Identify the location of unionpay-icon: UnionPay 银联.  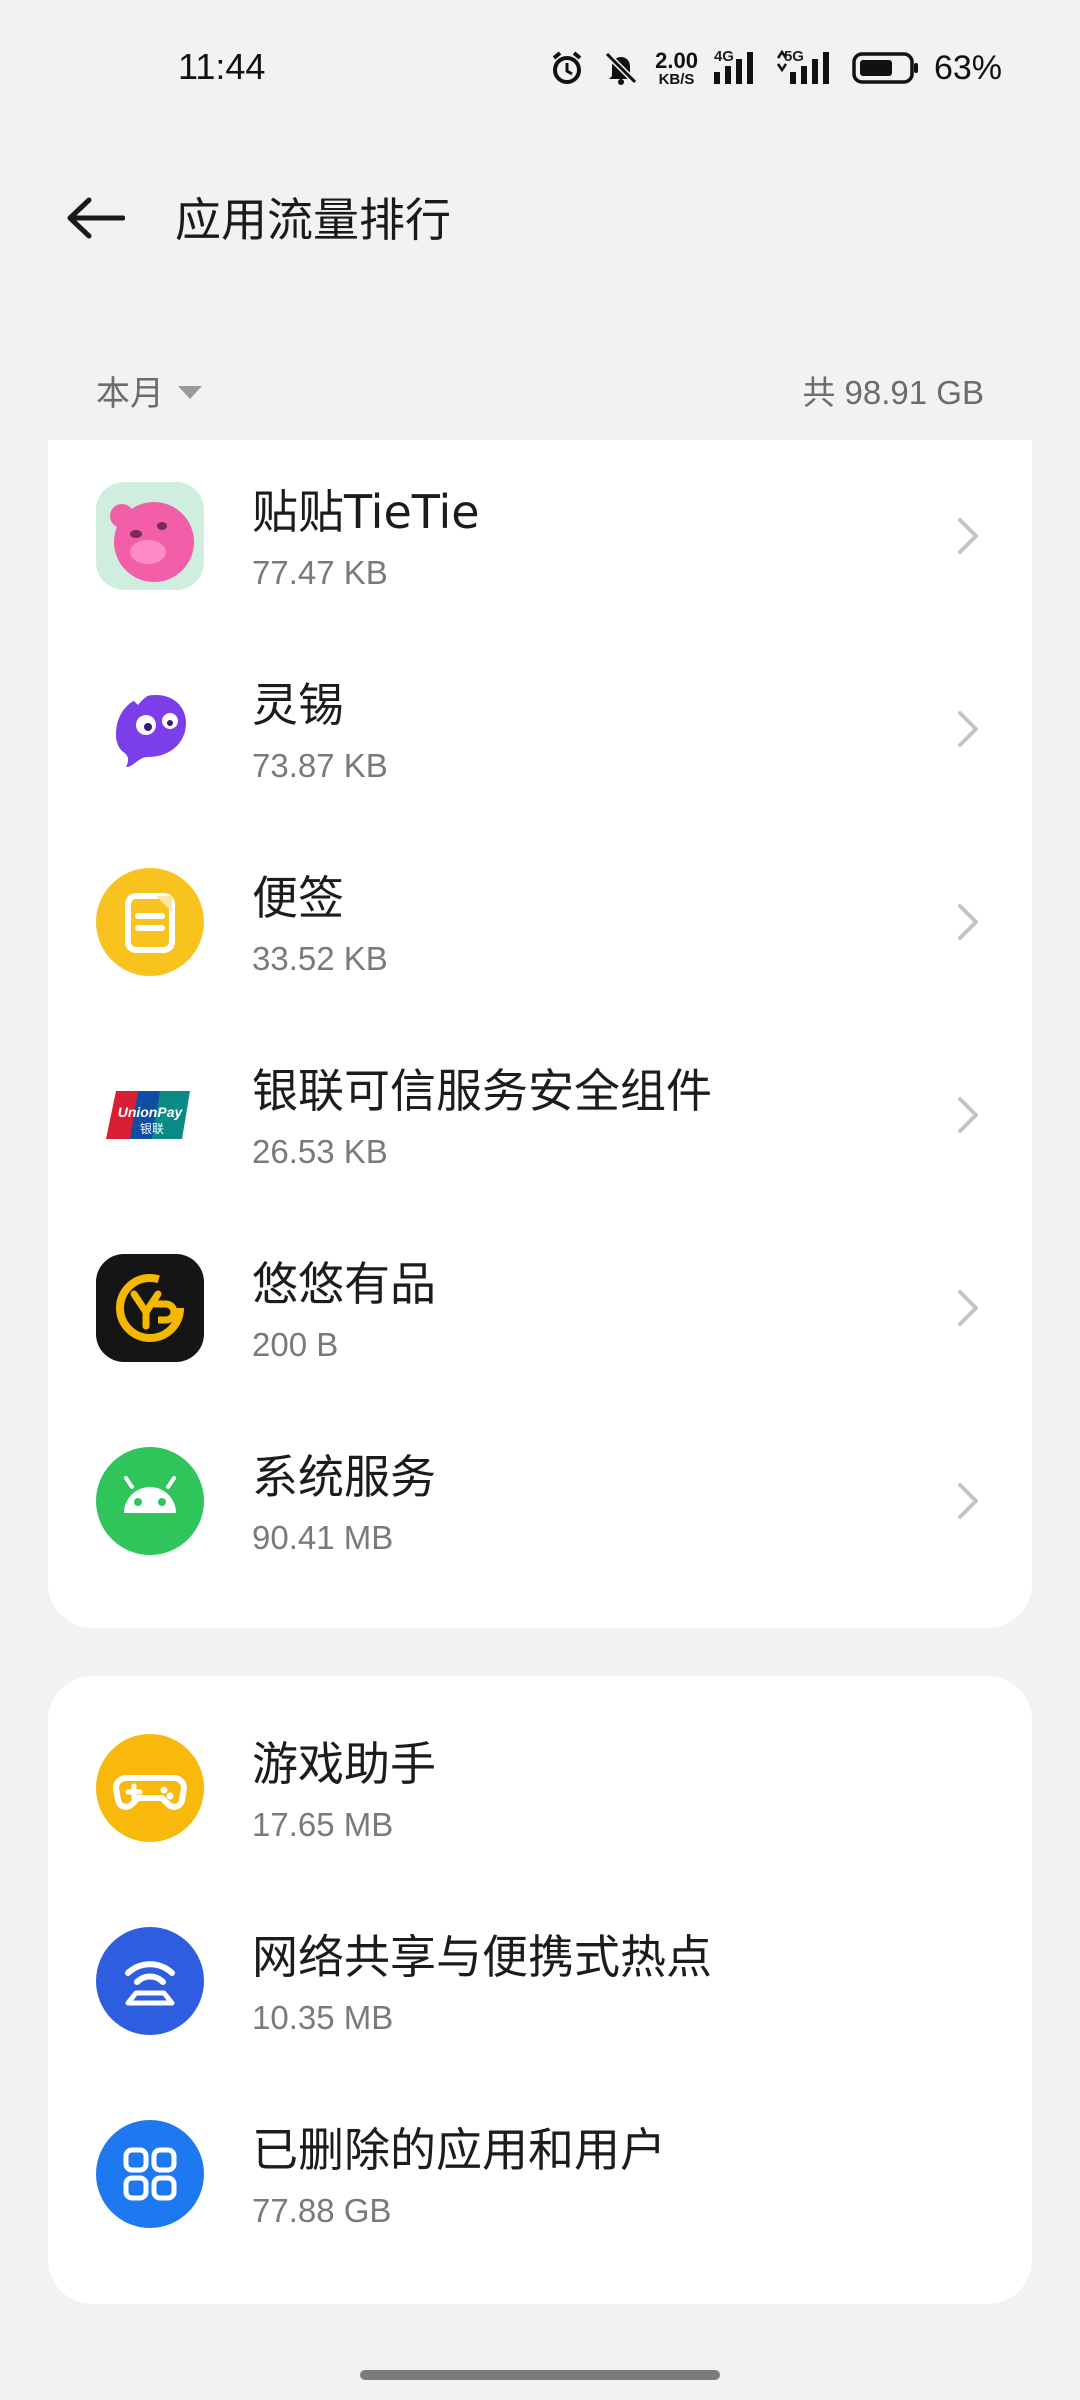
(150, 1115).